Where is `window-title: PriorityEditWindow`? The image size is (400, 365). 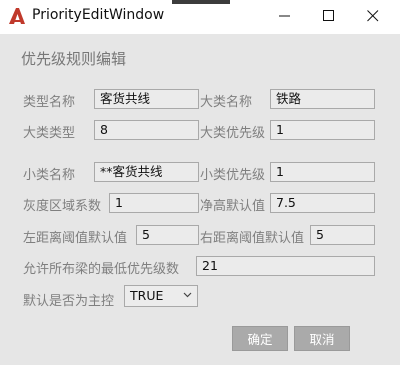
window-title: PriorityEditWindow is located at coordinates (98, 15).